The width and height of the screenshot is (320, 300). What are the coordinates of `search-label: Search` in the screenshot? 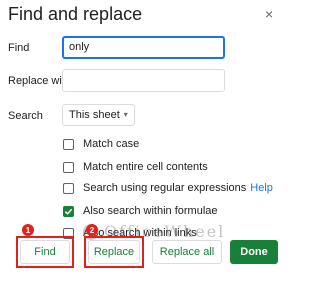 It's located at (25, 116).